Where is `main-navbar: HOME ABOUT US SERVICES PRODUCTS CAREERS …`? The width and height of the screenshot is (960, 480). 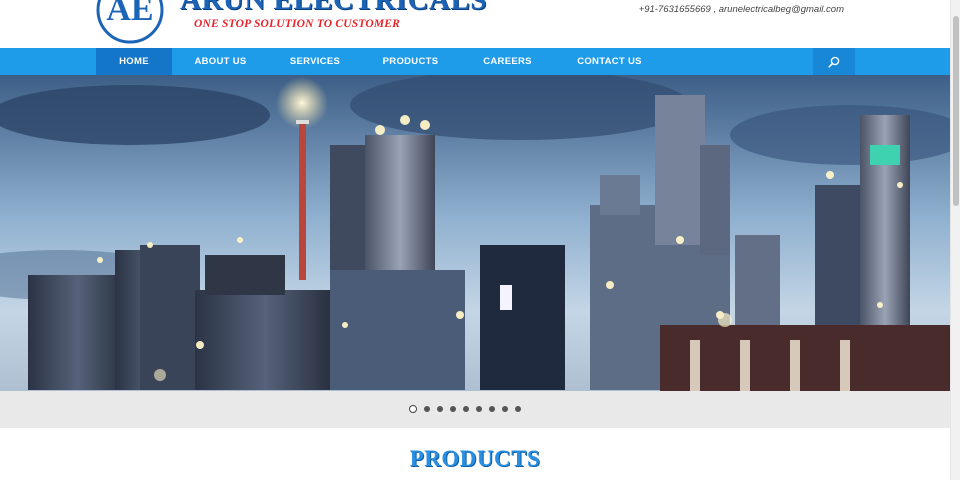
main-navbar: HOME ABOUT US SERVICES PRODUCTS CAREERS … is located at coordinates (475, 61).